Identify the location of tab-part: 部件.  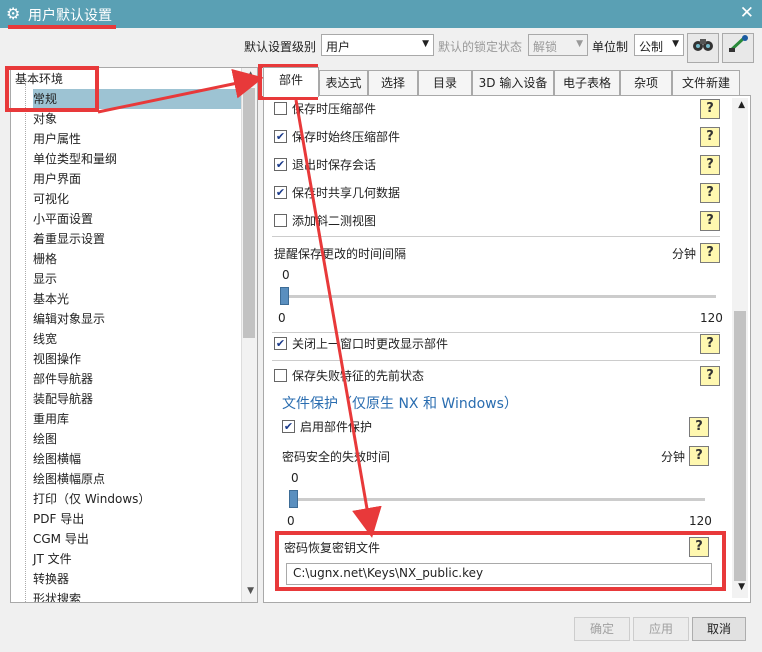
(291, 82).